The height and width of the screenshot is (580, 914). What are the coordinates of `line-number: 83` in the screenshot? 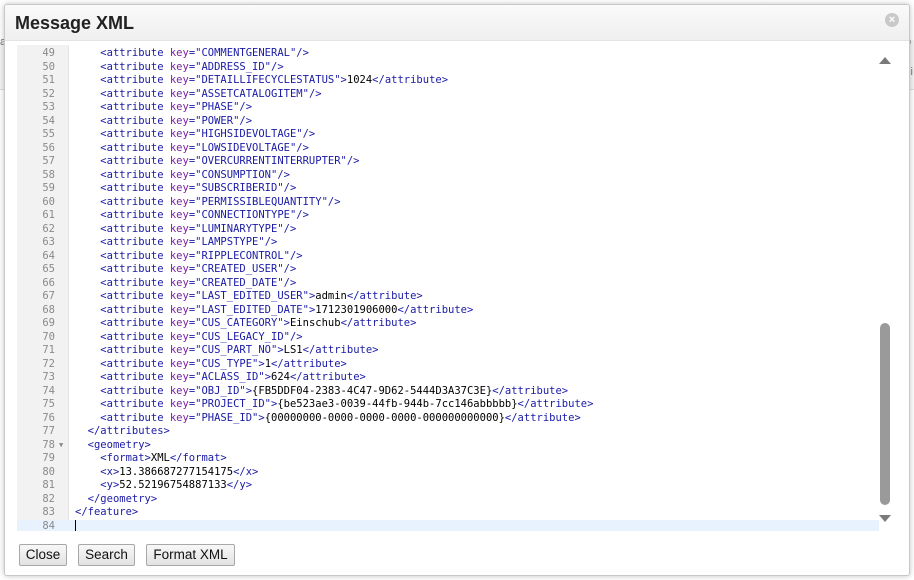 It's located at (48, 512).